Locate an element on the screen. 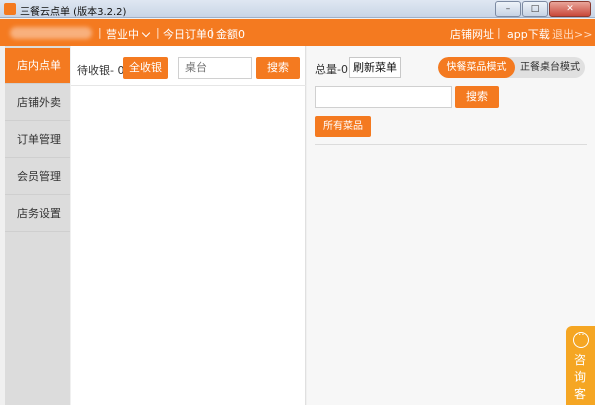  dish-search-button: 搜索 is located at coordinates (477, 97).